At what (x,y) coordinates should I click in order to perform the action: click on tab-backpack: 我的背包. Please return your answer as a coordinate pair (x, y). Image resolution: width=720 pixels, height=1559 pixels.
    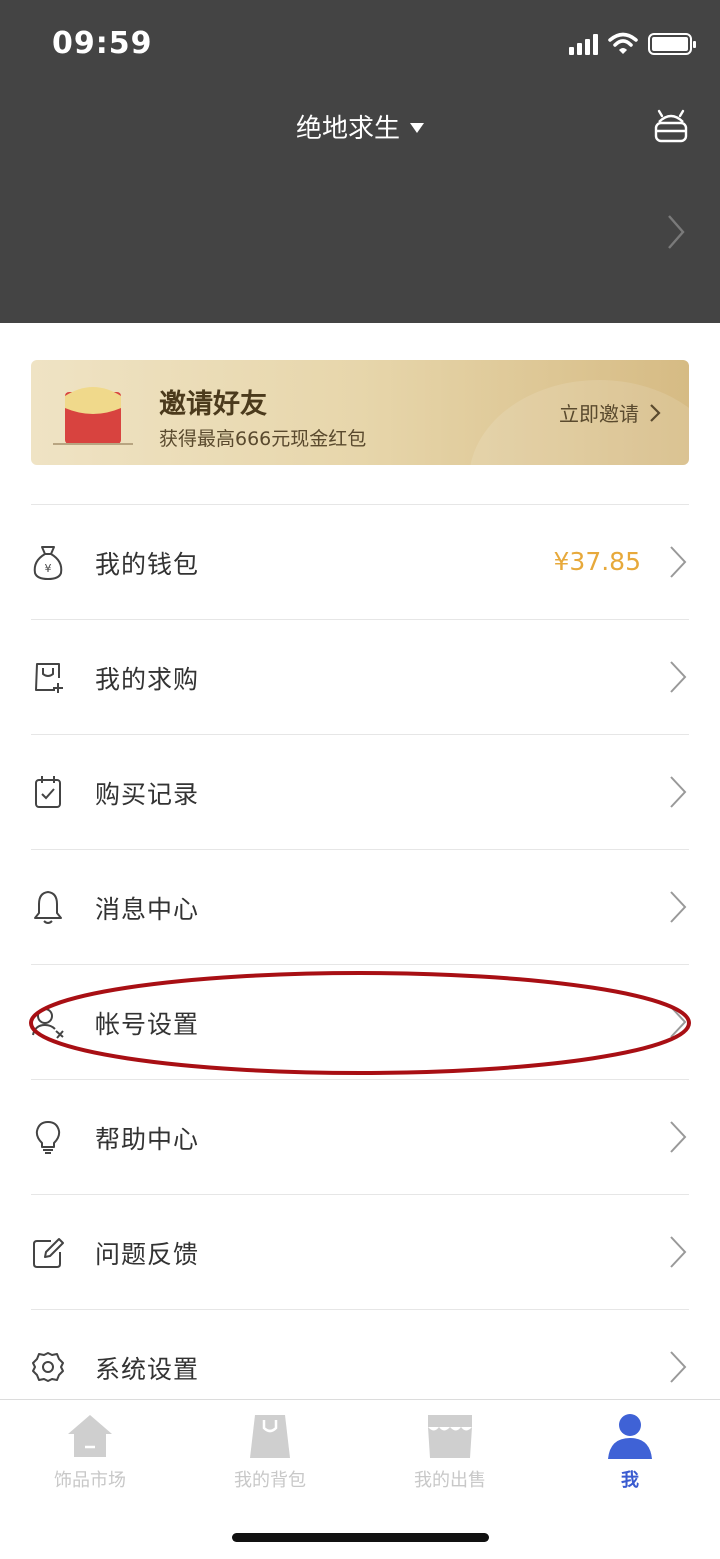
    Looking at the image, I should click on (270, 1452).